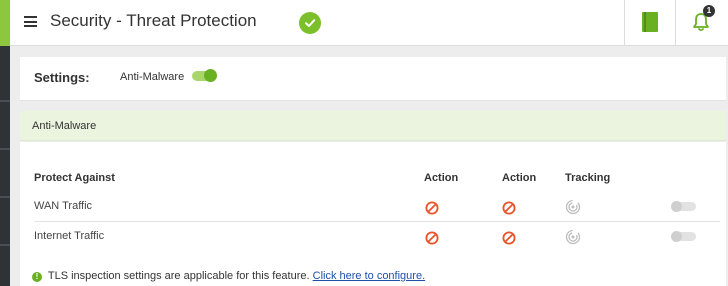  I want to click on settings-label: Settings:, so click(62, 77).